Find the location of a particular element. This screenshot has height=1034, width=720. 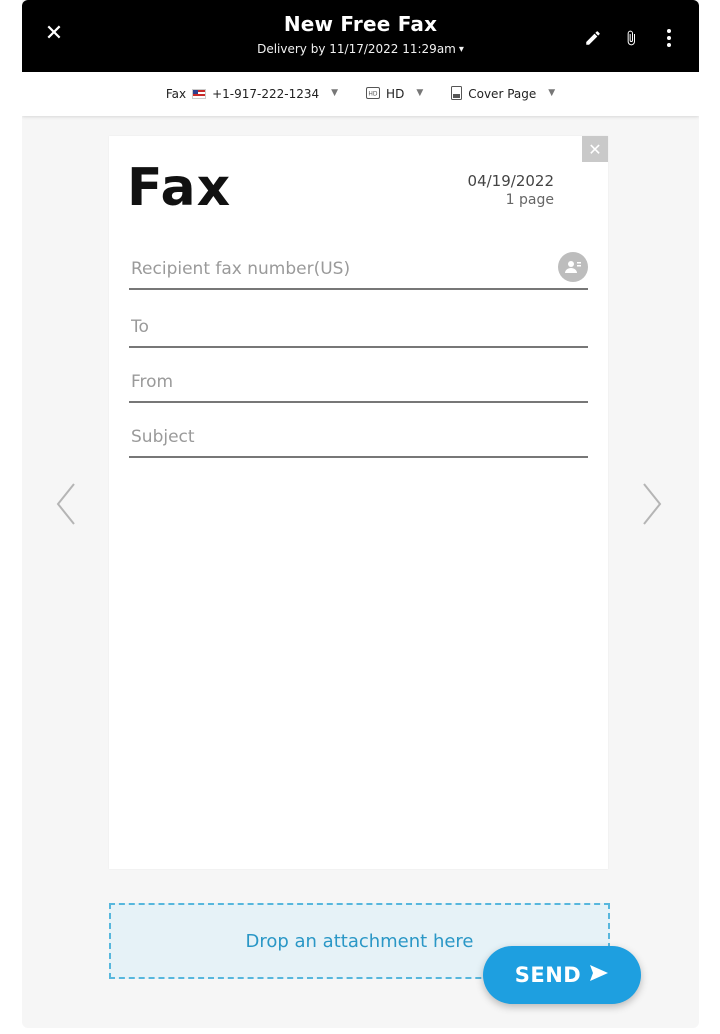

hd-icon: HD is located at coordinates (373, 94).